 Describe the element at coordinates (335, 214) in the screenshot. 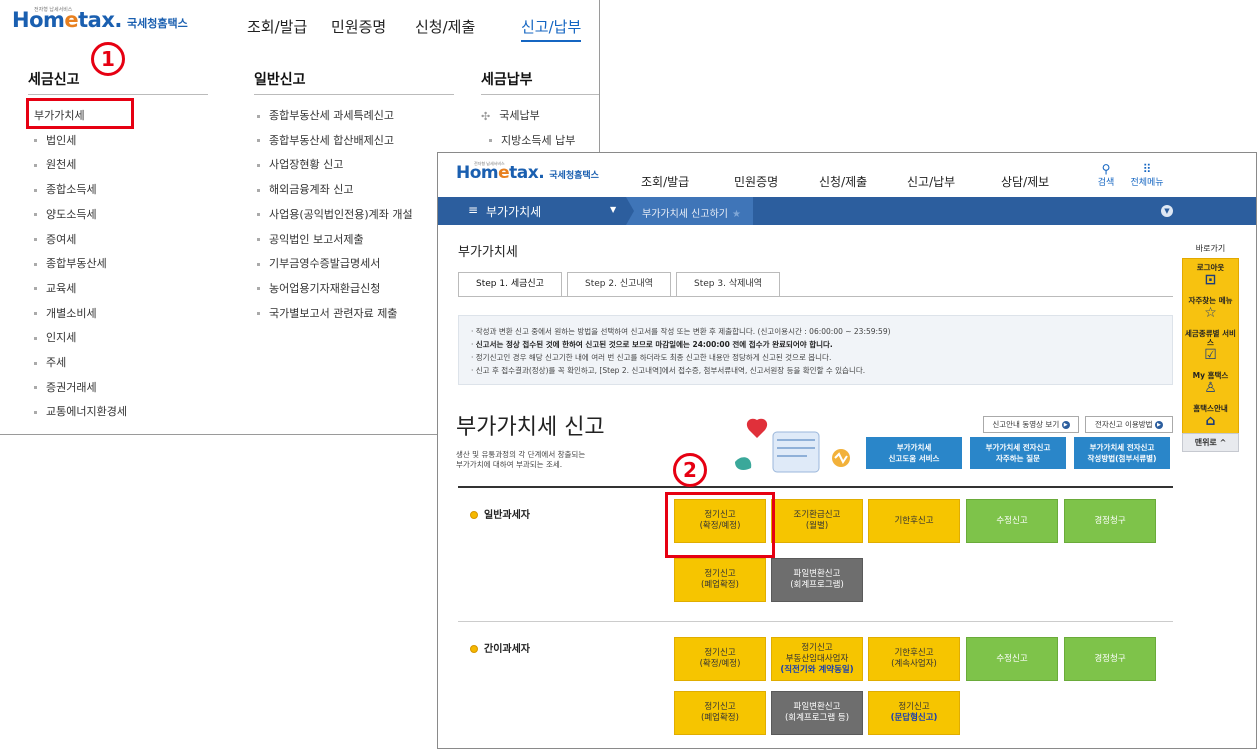

I see `col2-item: 사업용(공익법인전용)계좌 개설` at that location.